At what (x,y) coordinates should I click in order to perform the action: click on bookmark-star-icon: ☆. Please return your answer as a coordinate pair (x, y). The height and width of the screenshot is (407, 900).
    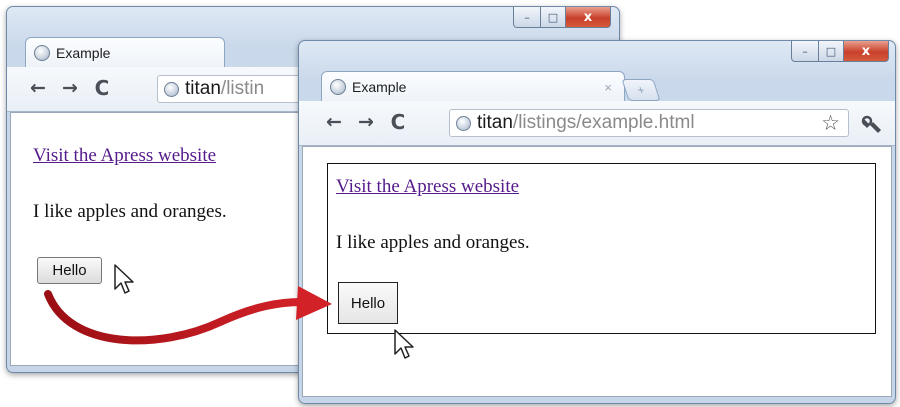
    Looking at the image, I should click on (830, 123).